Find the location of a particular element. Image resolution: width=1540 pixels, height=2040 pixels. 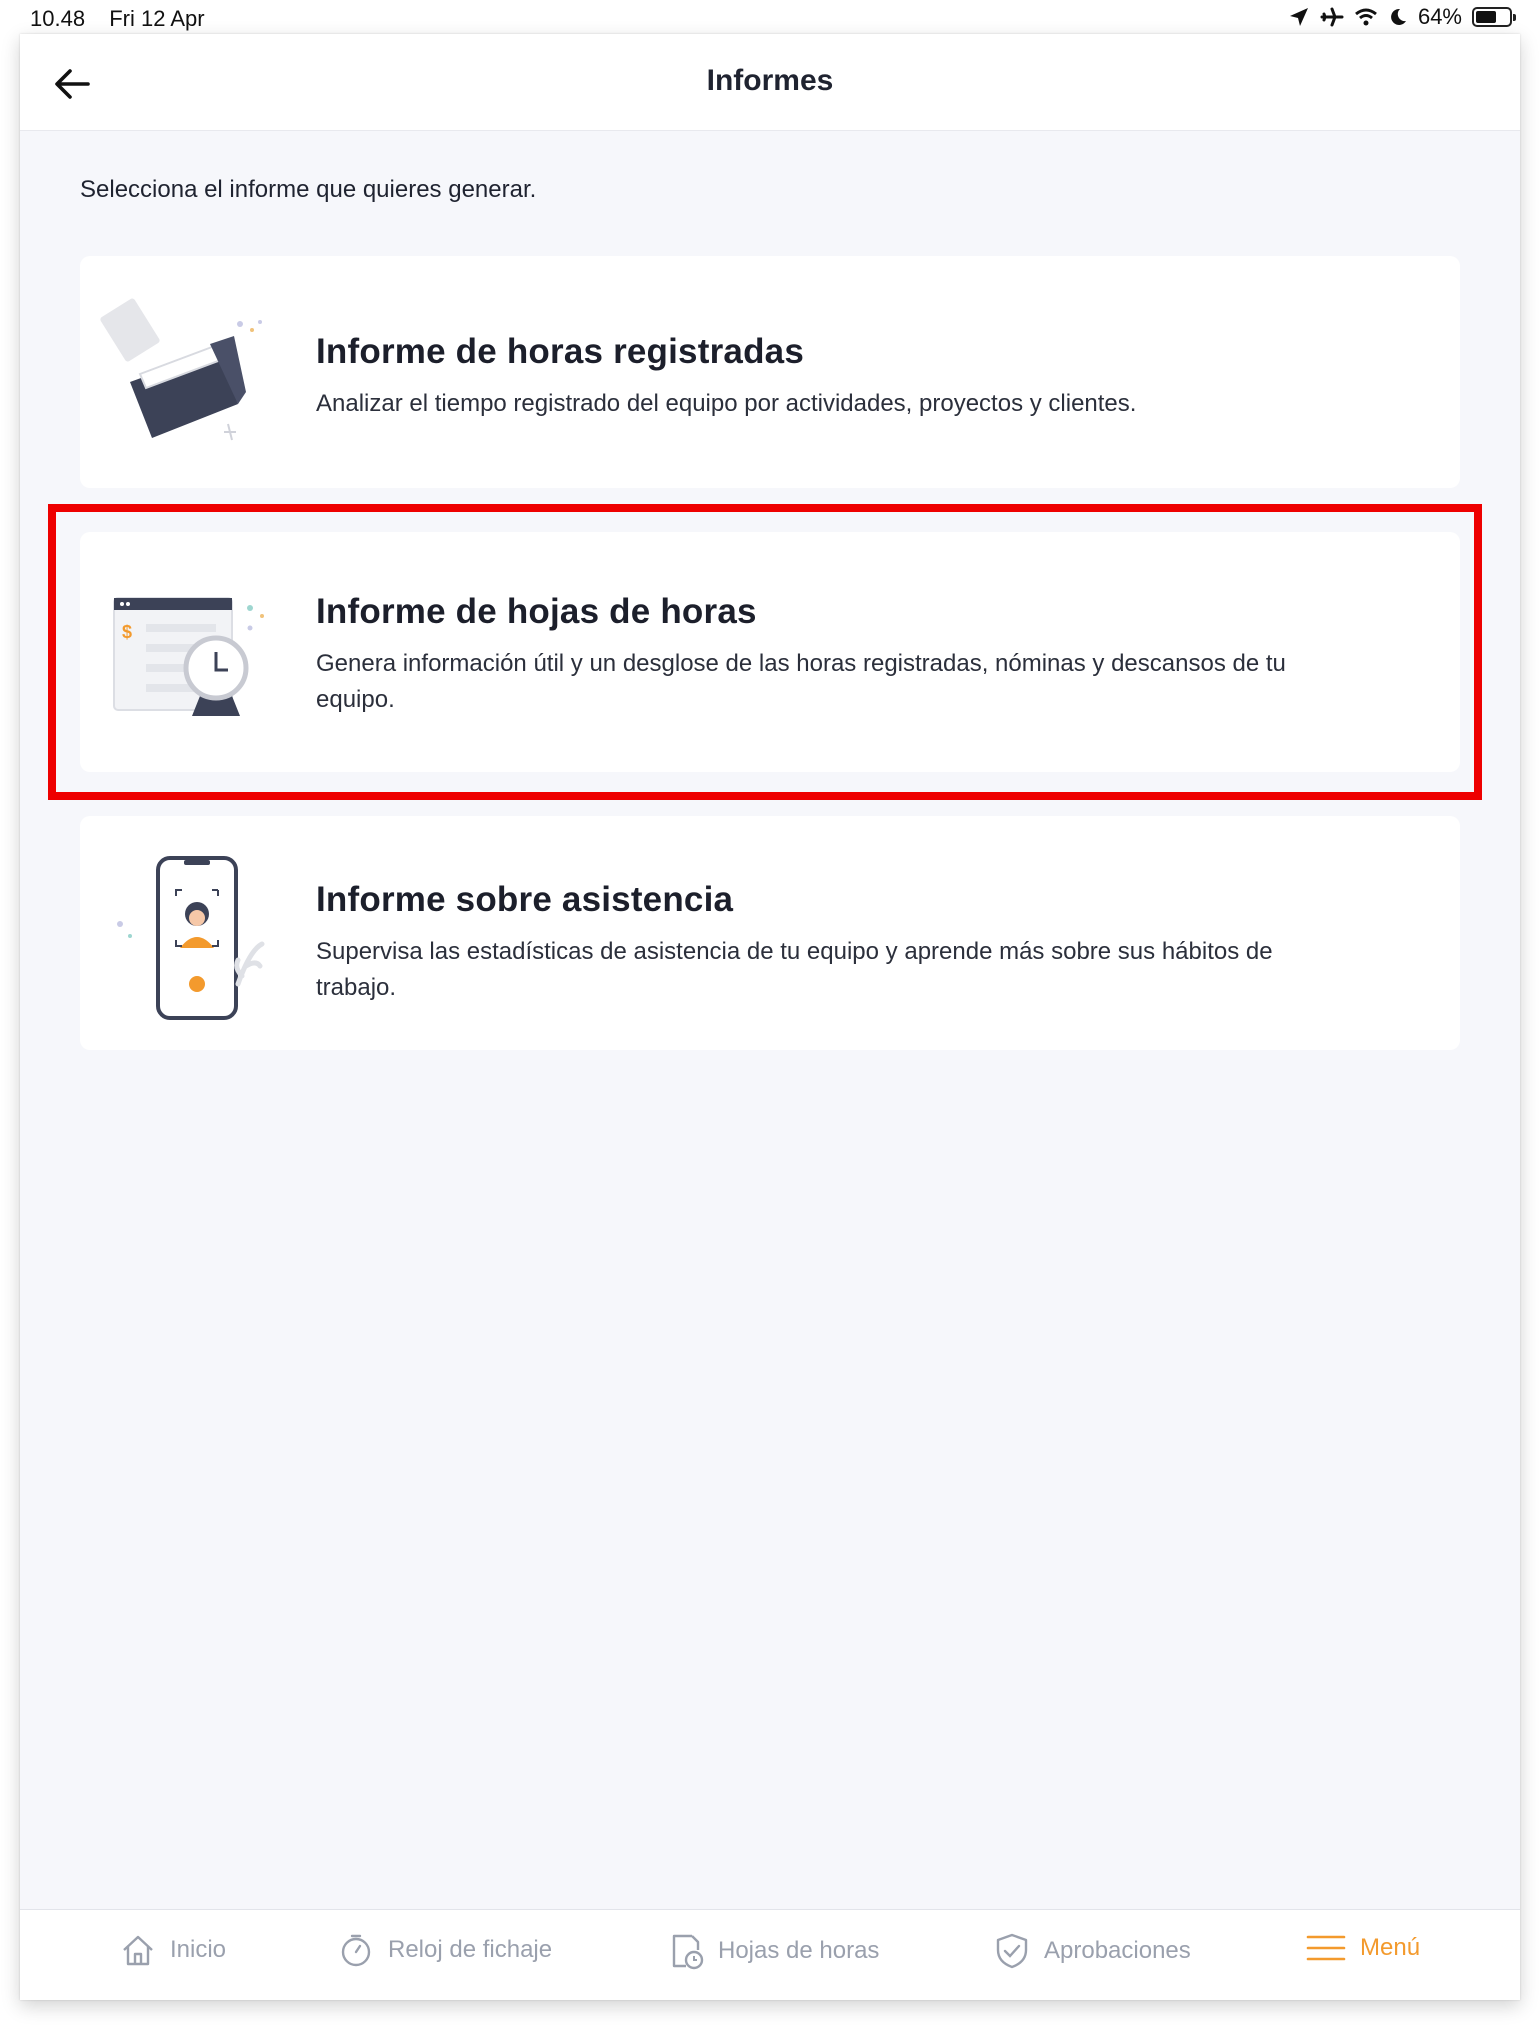

page-title: Informes is located at coordinates (770, 80).